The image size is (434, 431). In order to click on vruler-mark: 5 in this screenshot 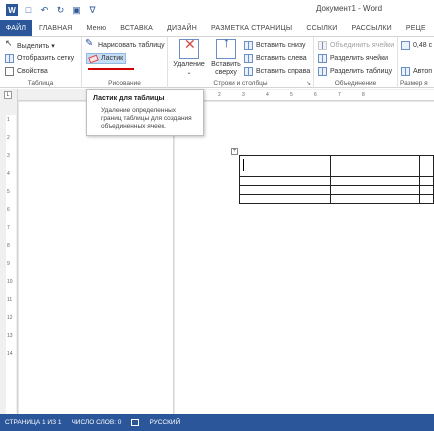, I will do `click(8, 192)`.